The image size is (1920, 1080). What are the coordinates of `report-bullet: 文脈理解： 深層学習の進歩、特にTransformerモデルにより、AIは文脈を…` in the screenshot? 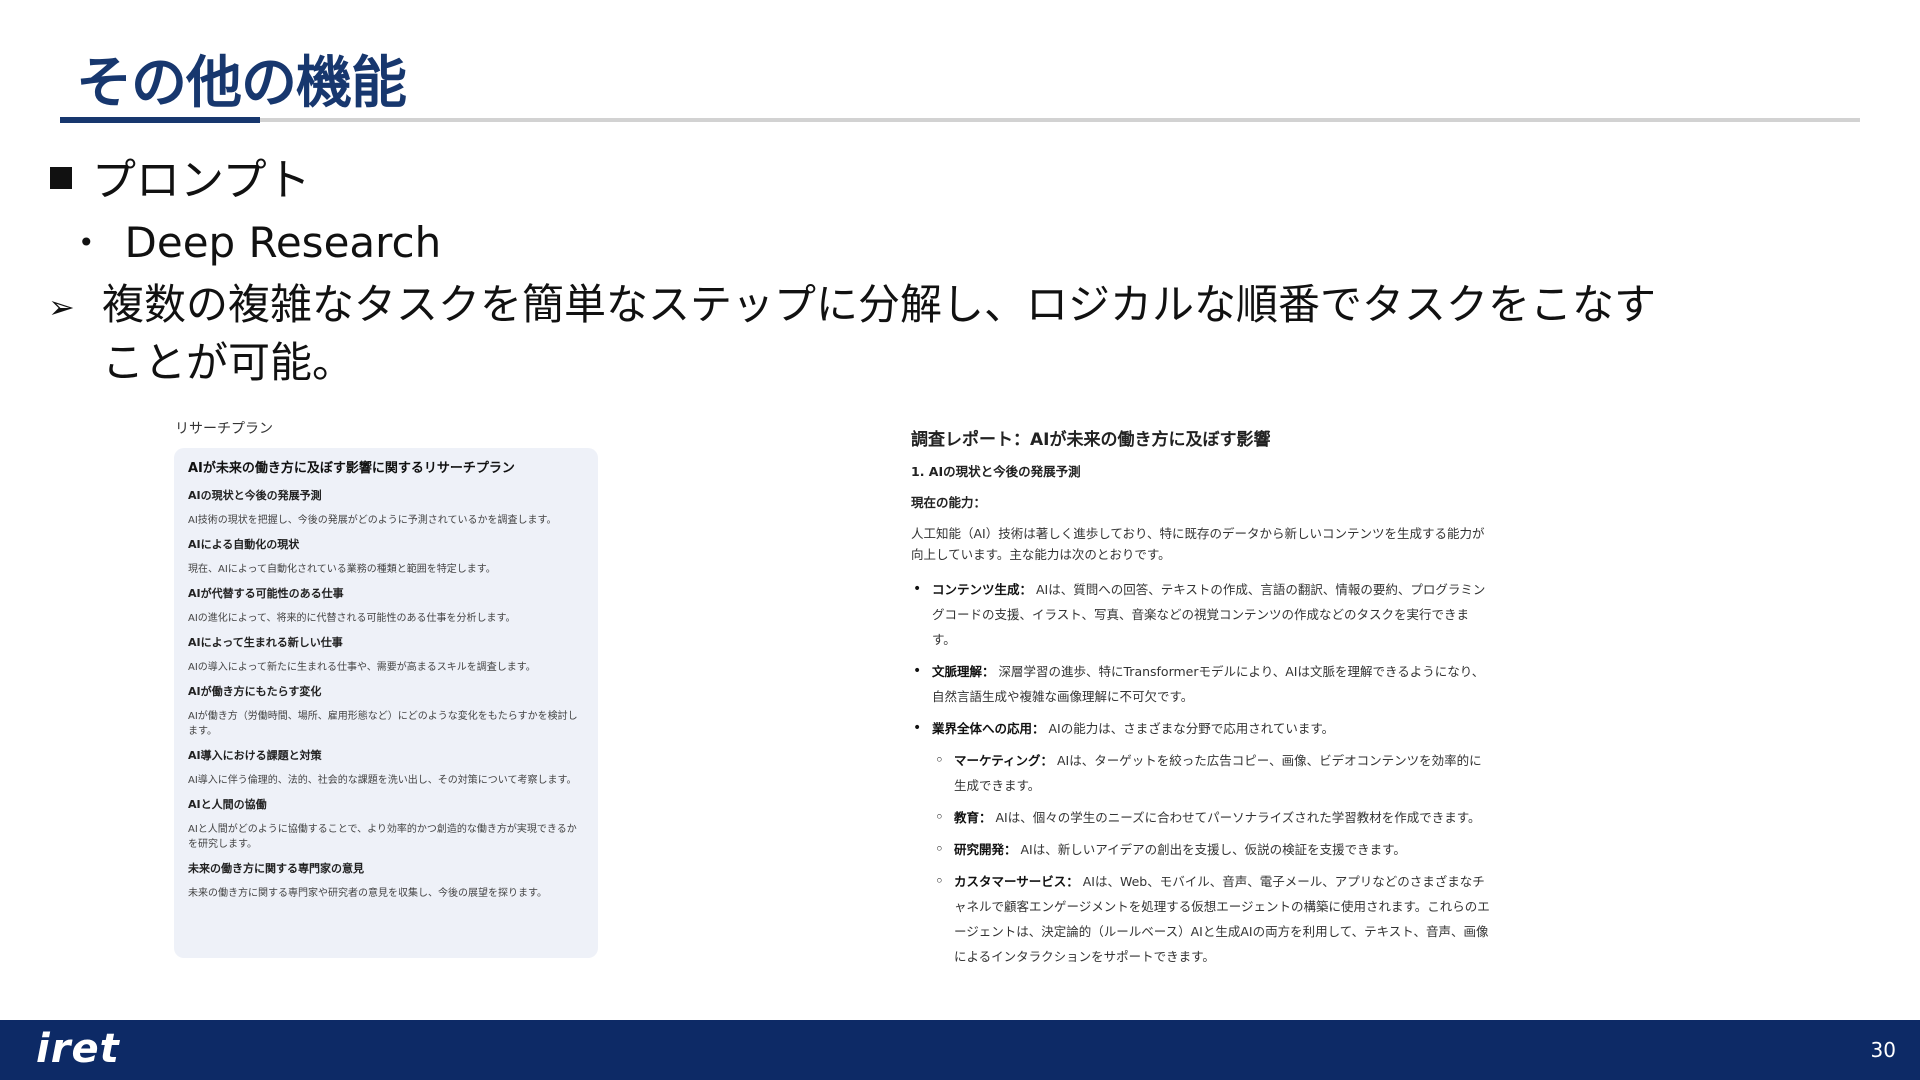 It's located at (1201, 684).